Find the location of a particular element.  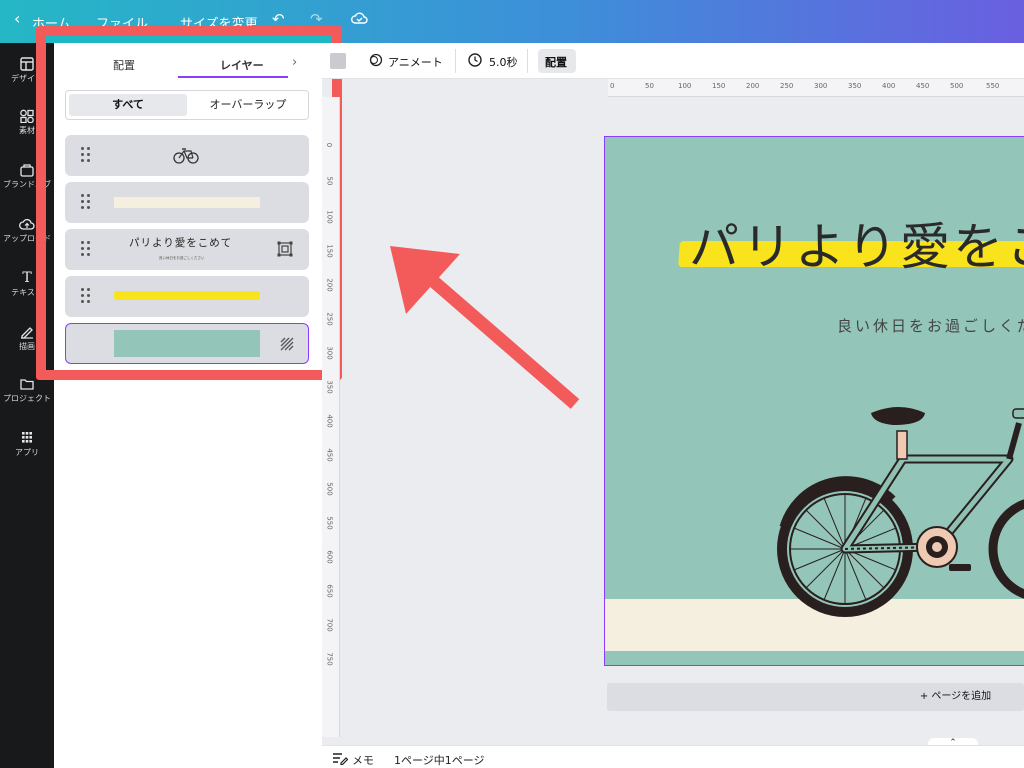

rail-label: プロジェクト is located at coordinates (27, 398).